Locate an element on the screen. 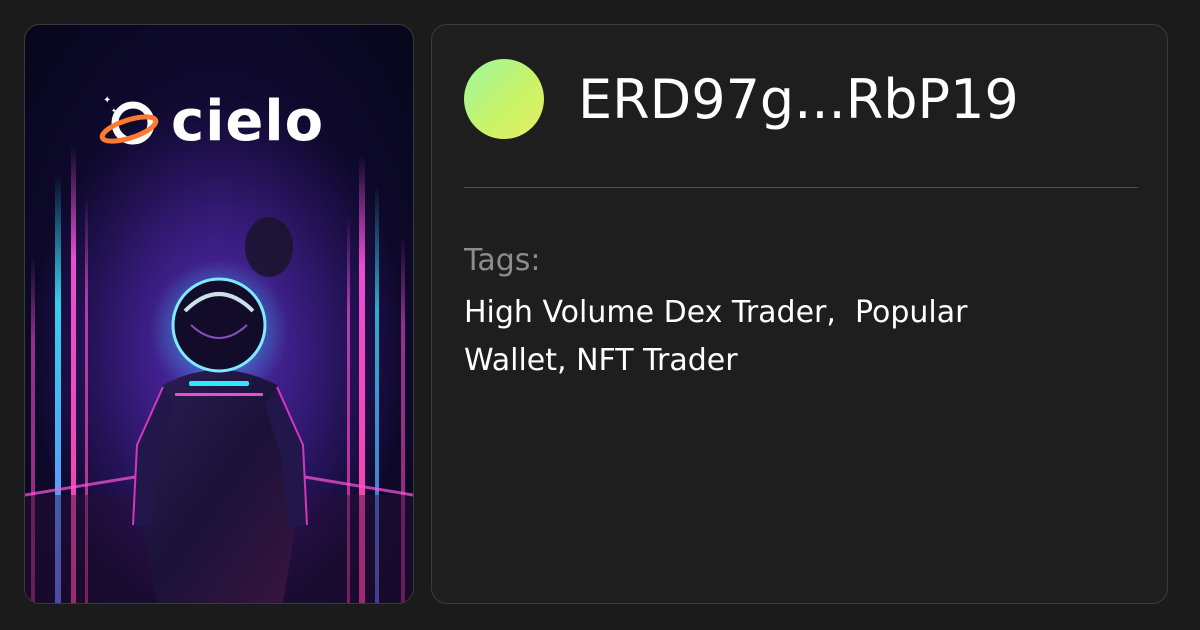  wallet-address: ERD97g...RbP19 is located at coordinates (798, 99).